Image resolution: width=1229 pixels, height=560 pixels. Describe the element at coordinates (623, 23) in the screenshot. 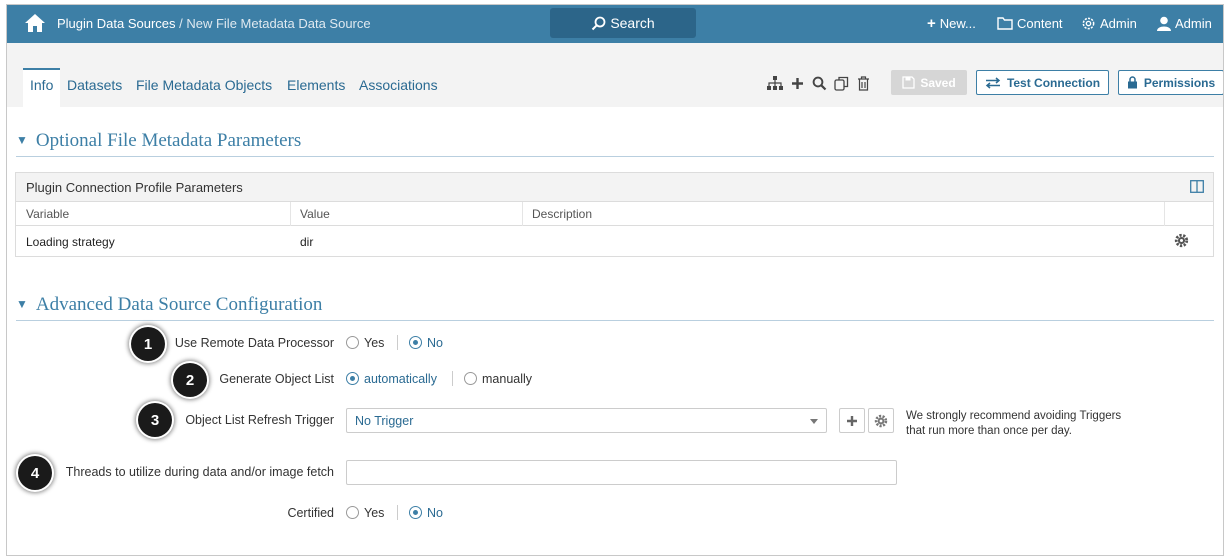

I see `global-search-button: Search` at that location.